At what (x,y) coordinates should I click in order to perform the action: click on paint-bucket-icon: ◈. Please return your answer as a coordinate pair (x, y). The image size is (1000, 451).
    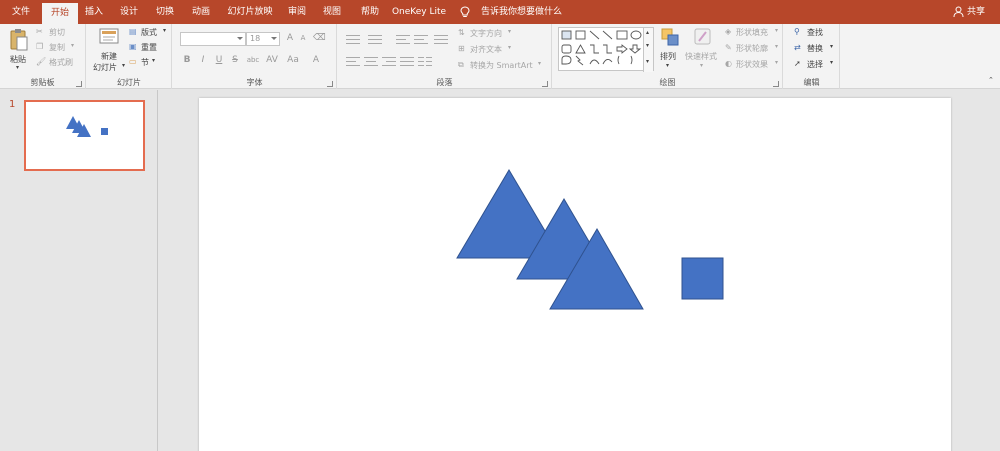
    Looking at the image, I should click on (728, 31).